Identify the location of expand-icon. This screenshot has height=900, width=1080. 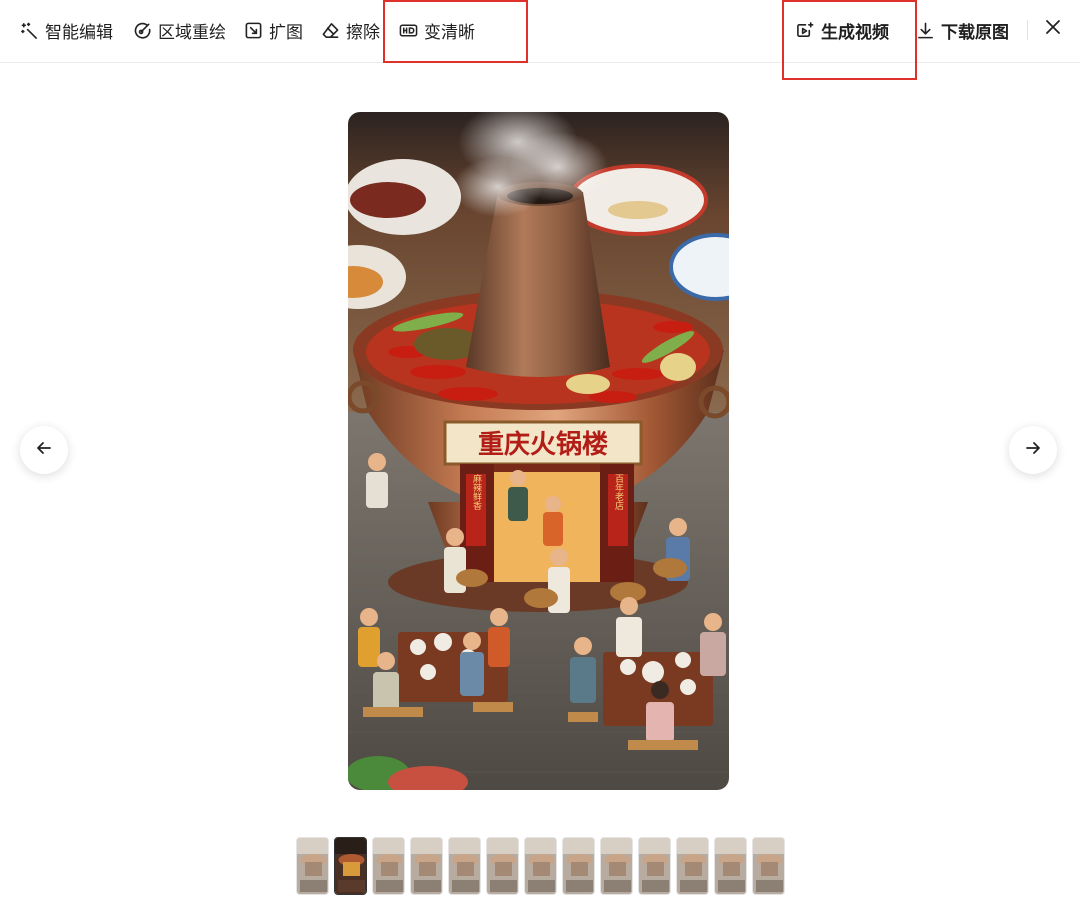
(253, 30).